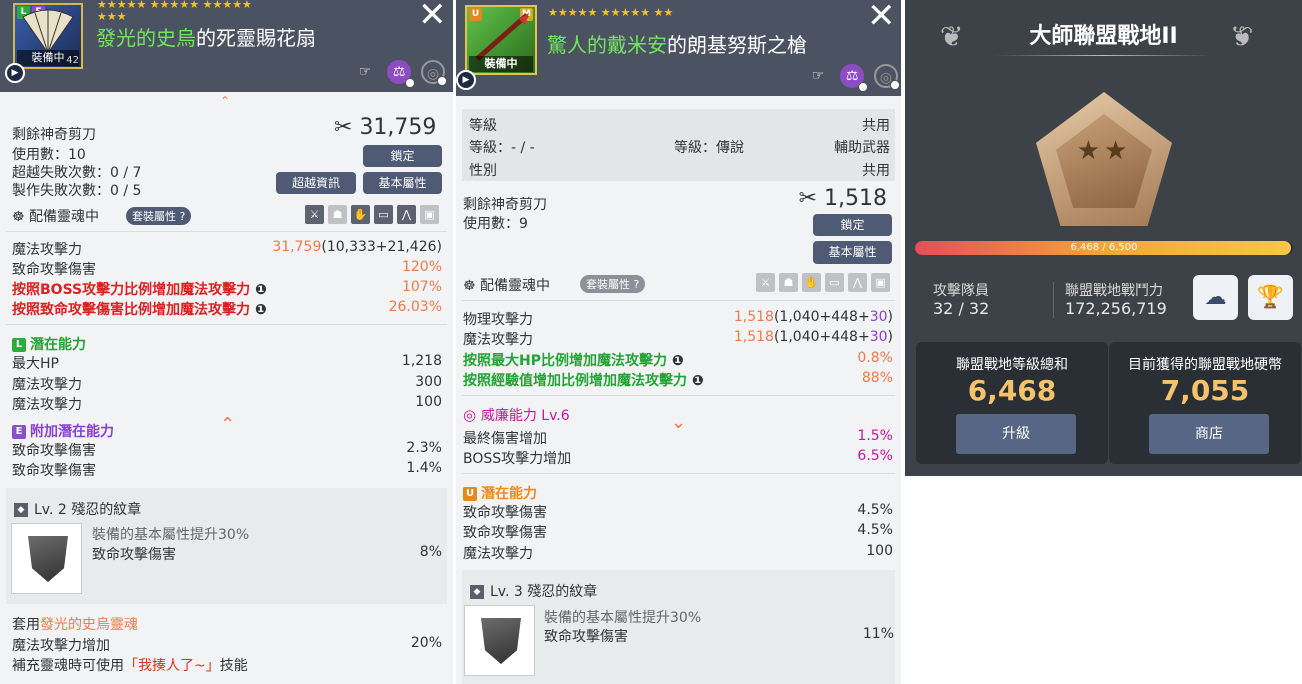 Image resolution: width=1302 pixels, height=684 pixels. Describe the element at coordinates (421, 361) in the screenshot. I see `potential-value: 1,218` at that location.